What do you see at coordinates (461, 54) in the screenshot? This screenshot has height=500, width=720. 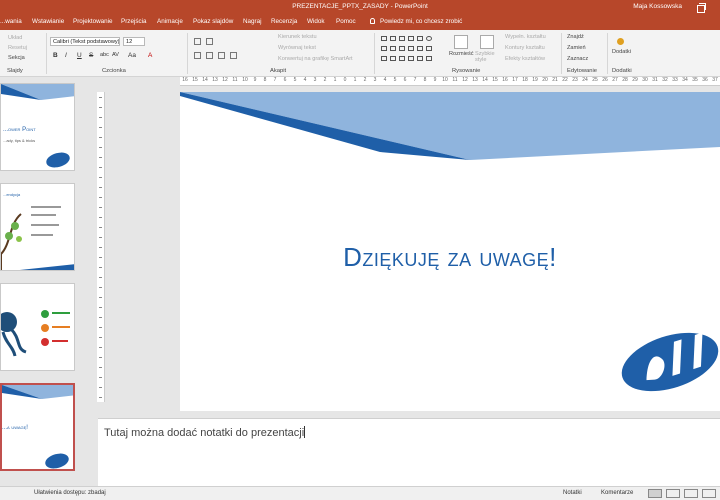 I see `arrange-button: Rozmieść` at bounding box center [461, 54].